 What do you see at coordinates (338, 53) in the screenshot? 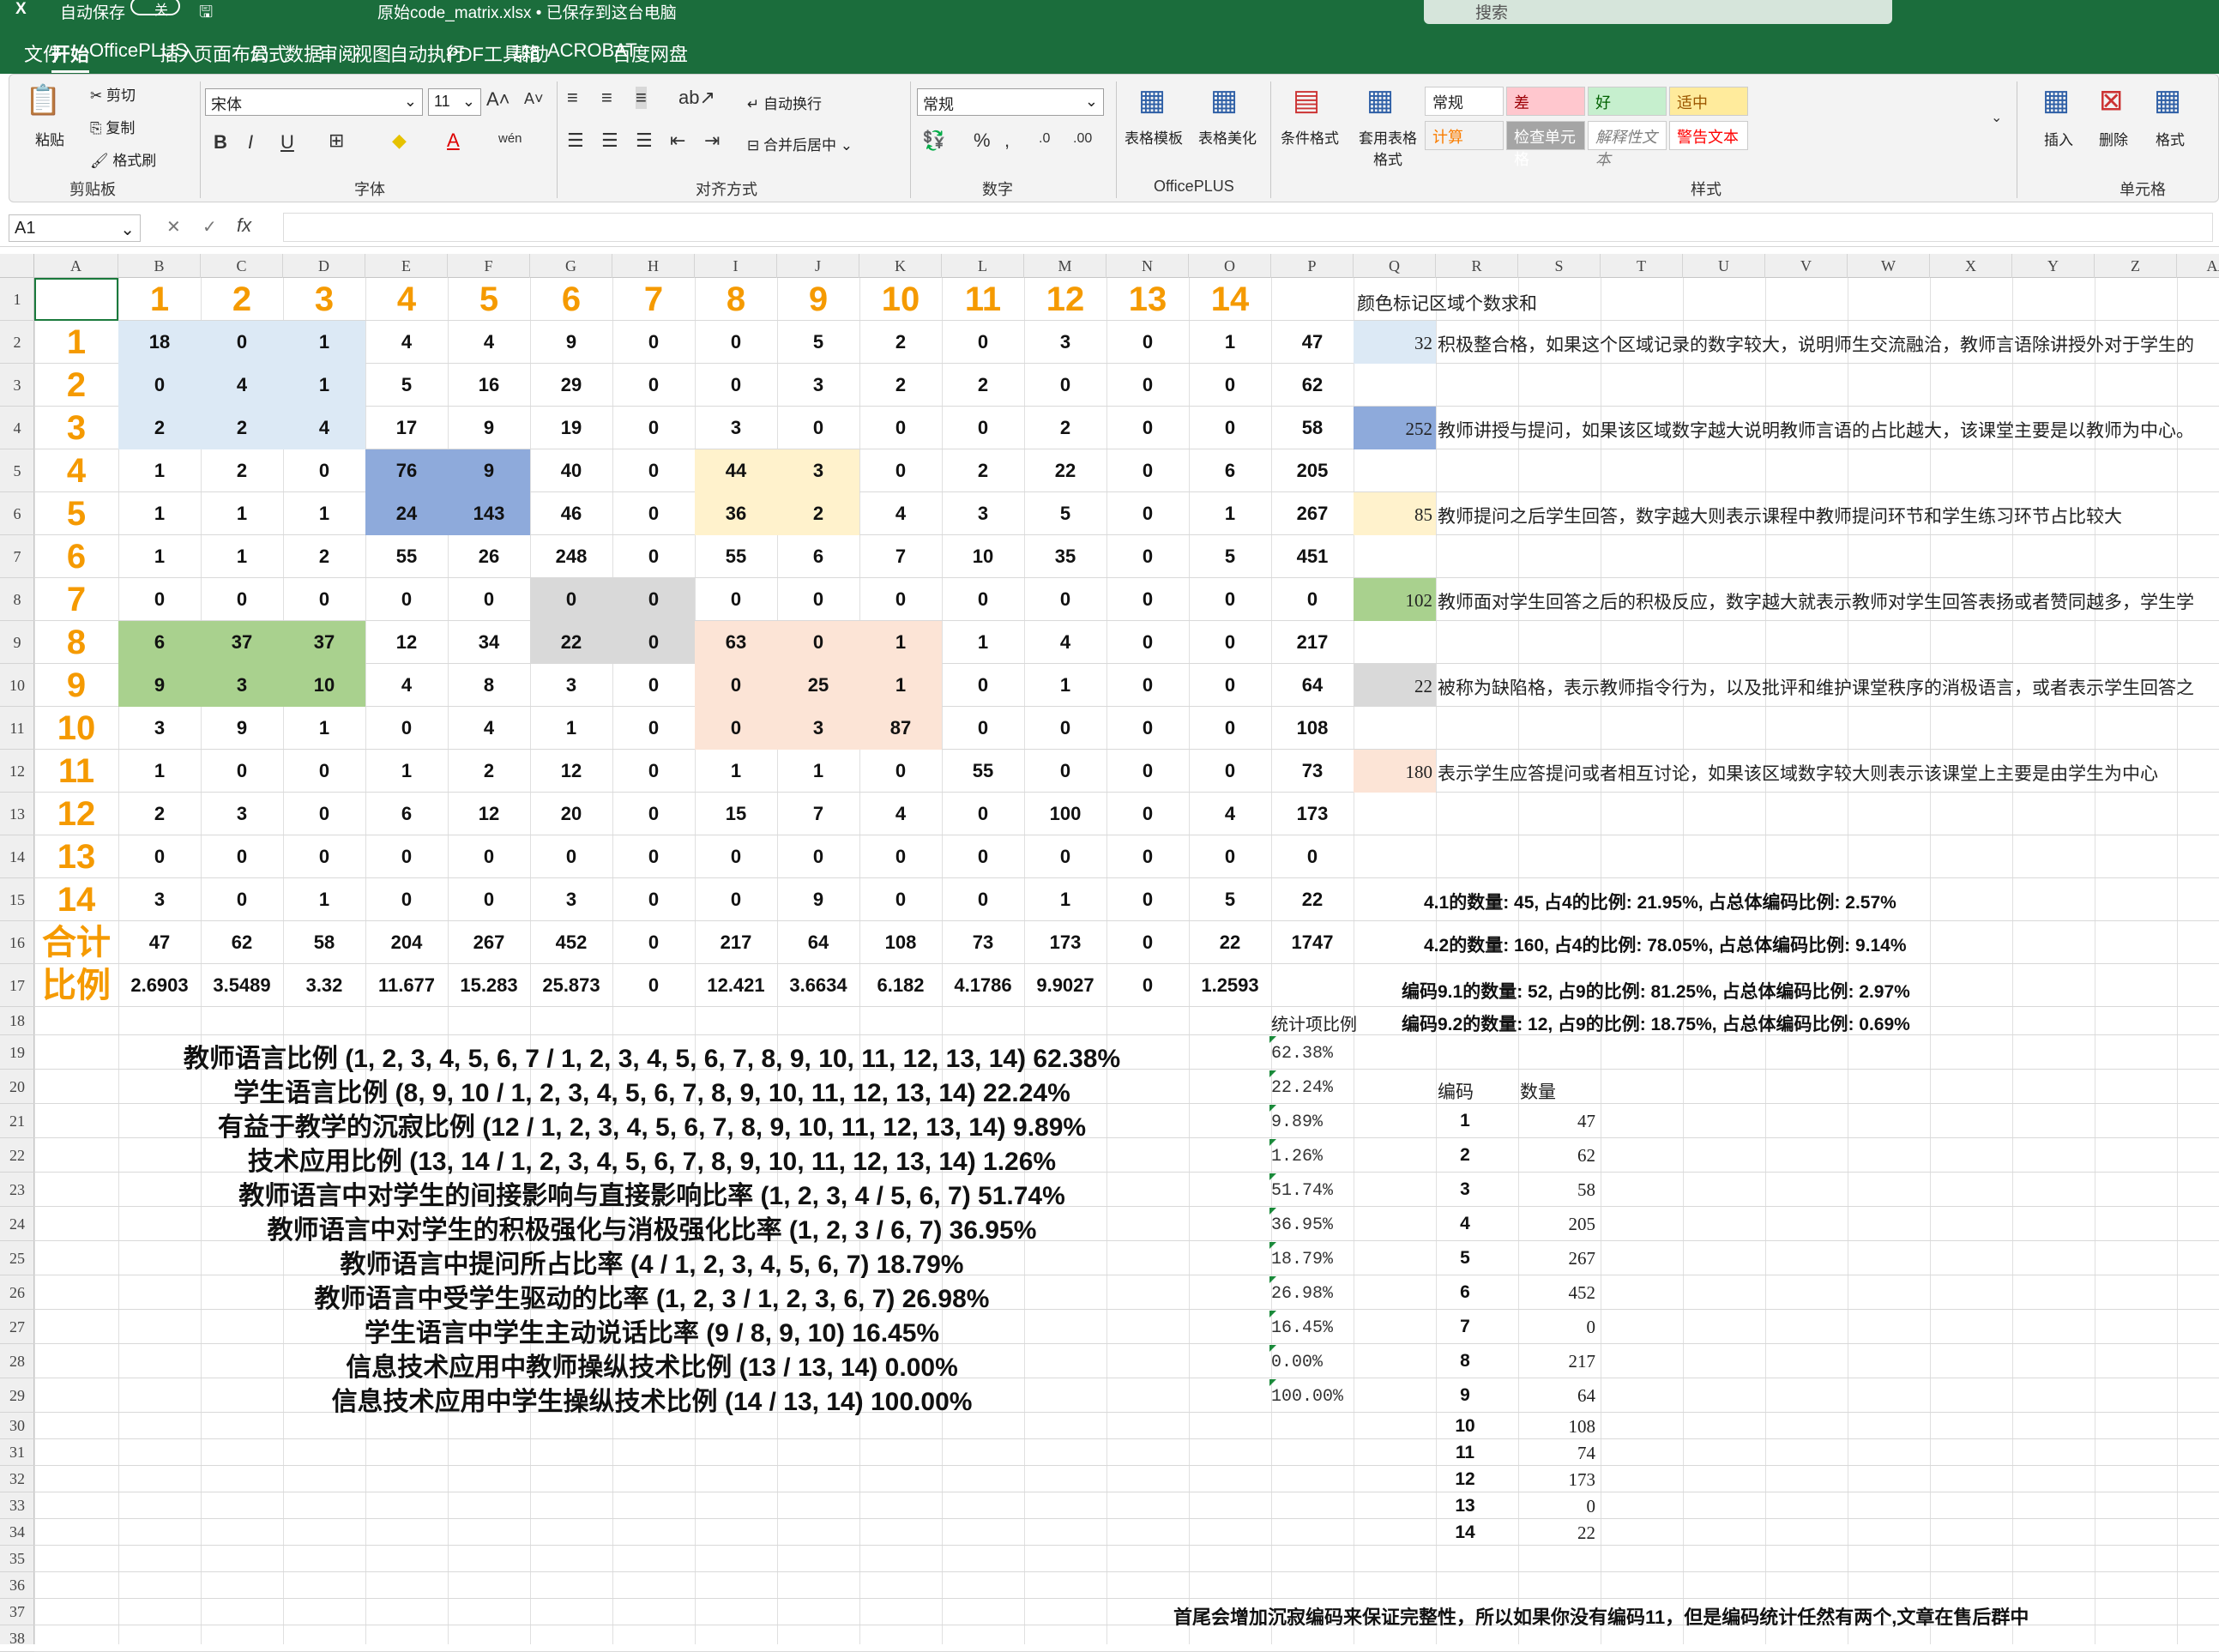
I see `tab-7: 审阅` at bounding box center [338, 53].